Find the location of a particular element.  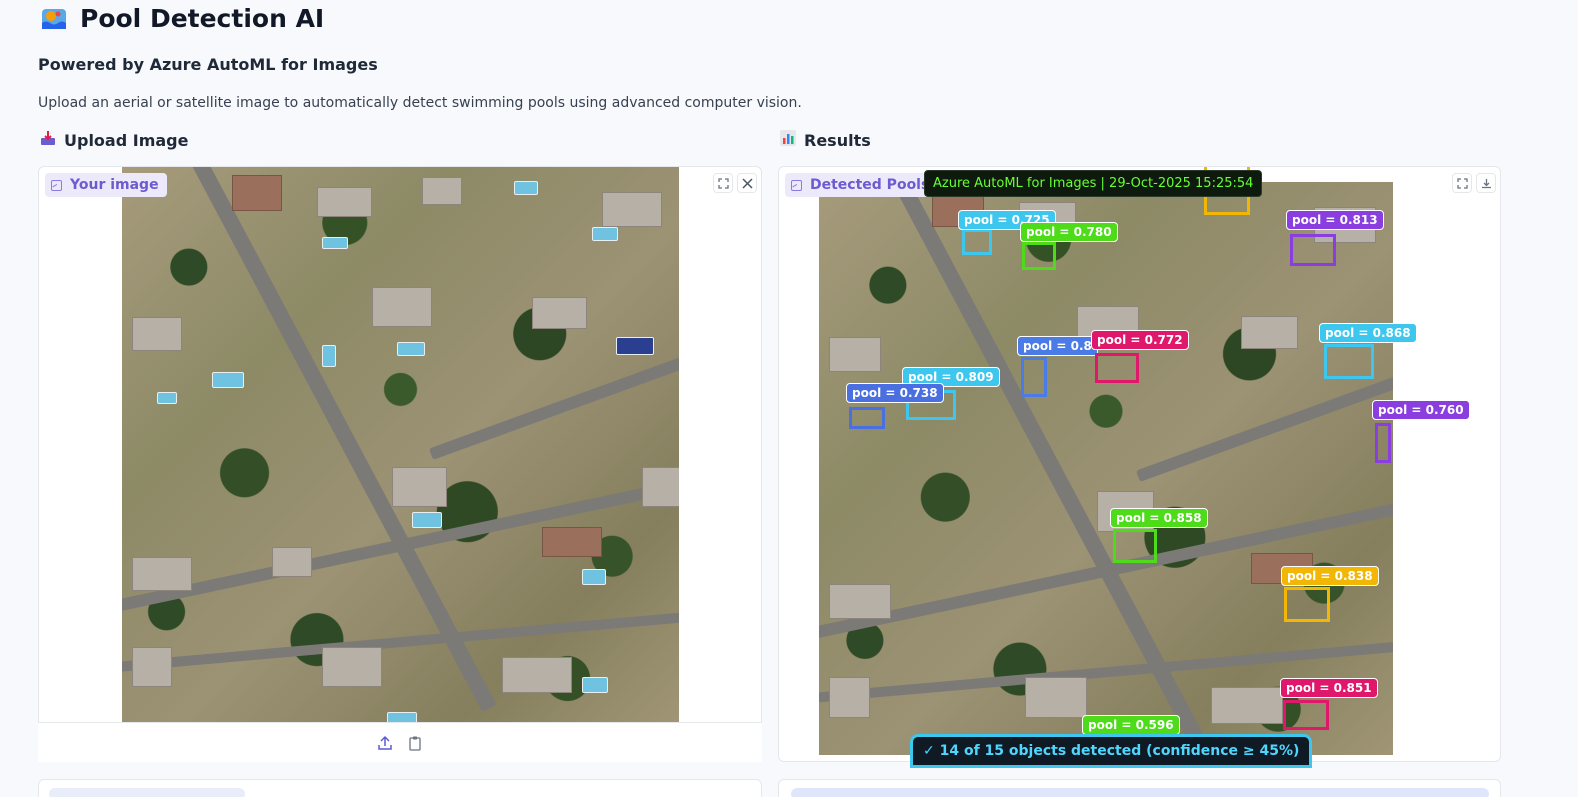

results-controls-bar is located at coordinates (1140, 792).